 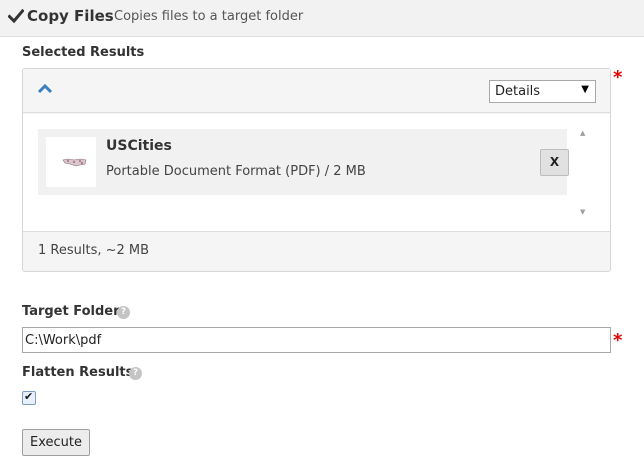 I want to click on item-name: USCities, so click(x=139, y=146).